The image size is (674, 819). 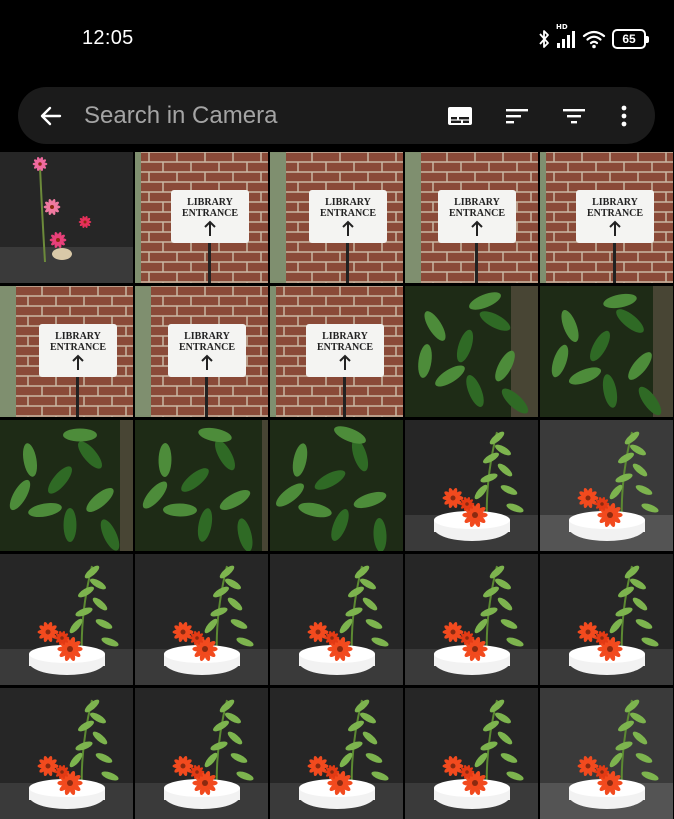 I want to click on battery-icon: 65, so click(x=630, y=39).